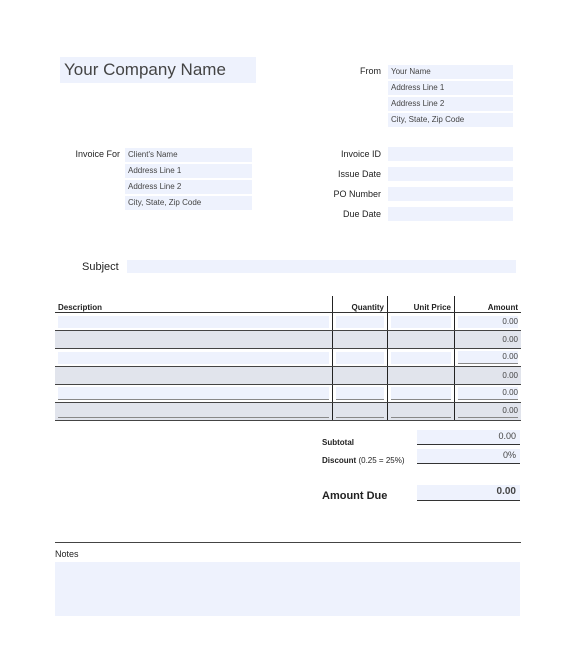  I want to click on amount-due-value: 0.00, so click(468, 493).